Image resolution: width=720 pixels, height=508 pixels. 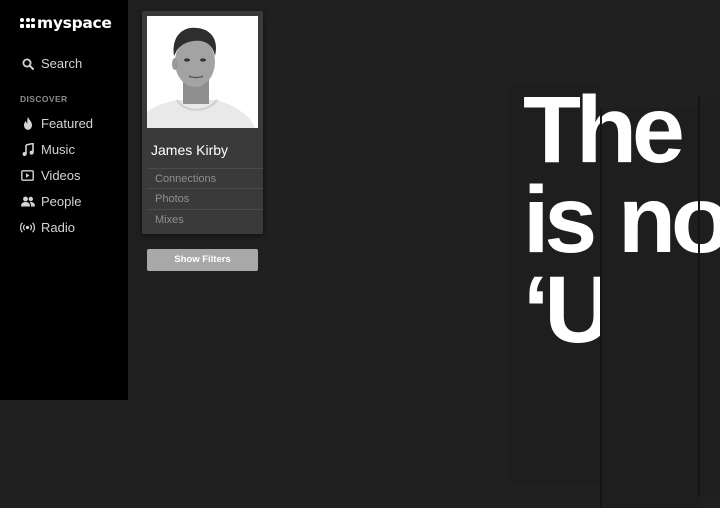 I want to click on video-icon, so click(x=27, y=175).